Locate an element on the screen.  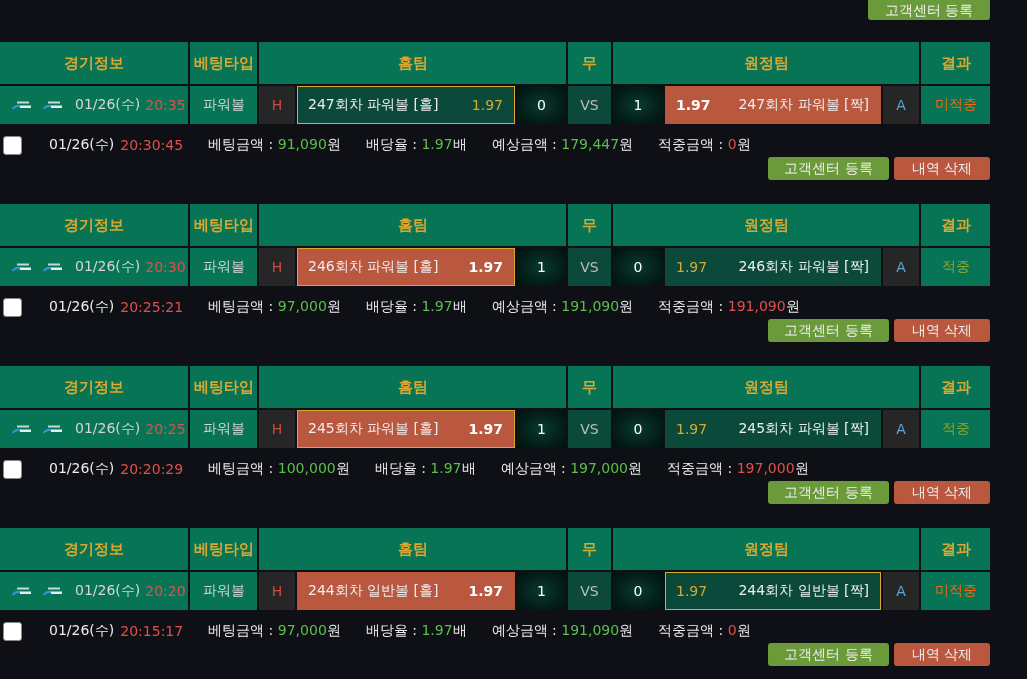
match-time: 20:30 is located at coordinates (165, 267).